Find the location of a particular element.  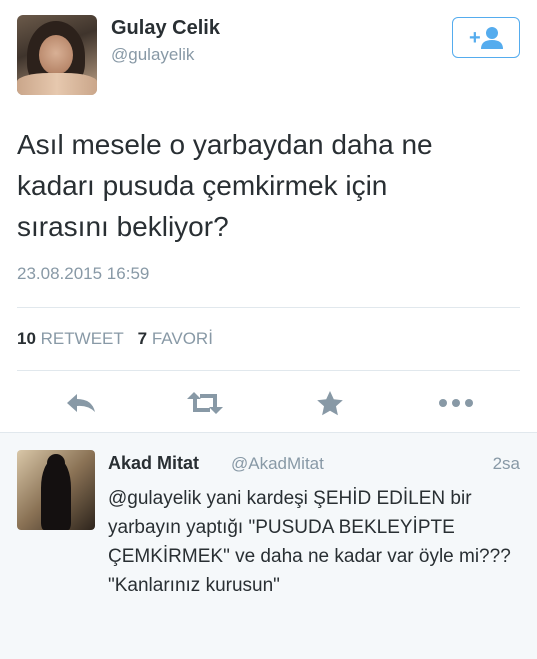

favorite-label: FAVORİ is located at coordinates (182, 338).